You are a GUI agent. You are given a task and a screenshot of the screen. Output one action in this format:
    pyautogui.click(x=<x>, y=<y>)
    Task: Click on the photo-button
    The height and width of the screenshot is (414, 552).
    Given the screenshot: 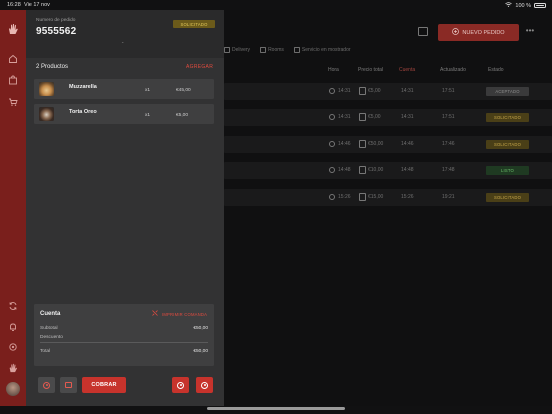 What is the action you would take?
    pyautogui.click(x=68, y=385)
    